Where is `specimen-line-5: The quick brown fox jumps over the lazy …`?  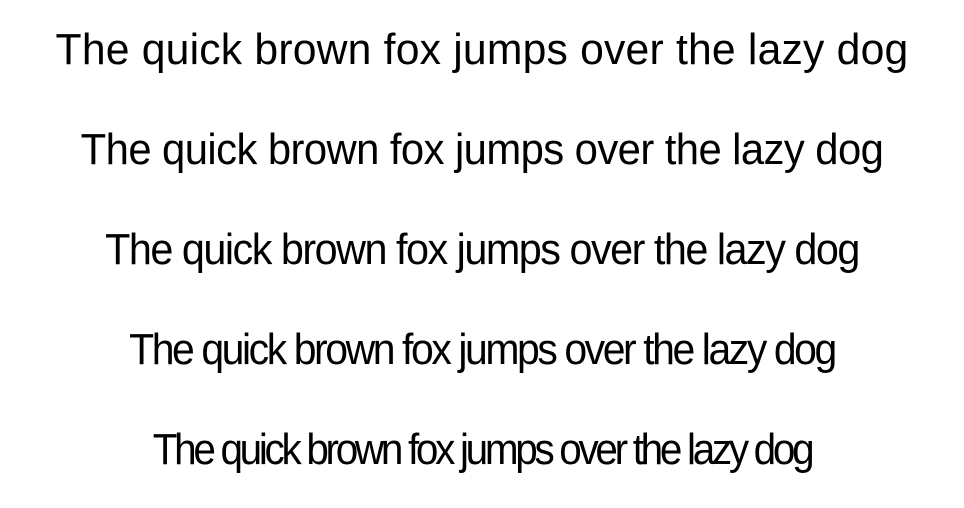
specimen-line-5: The quick brown fox jumps over the lazy … is located at coordinates (483, 449).